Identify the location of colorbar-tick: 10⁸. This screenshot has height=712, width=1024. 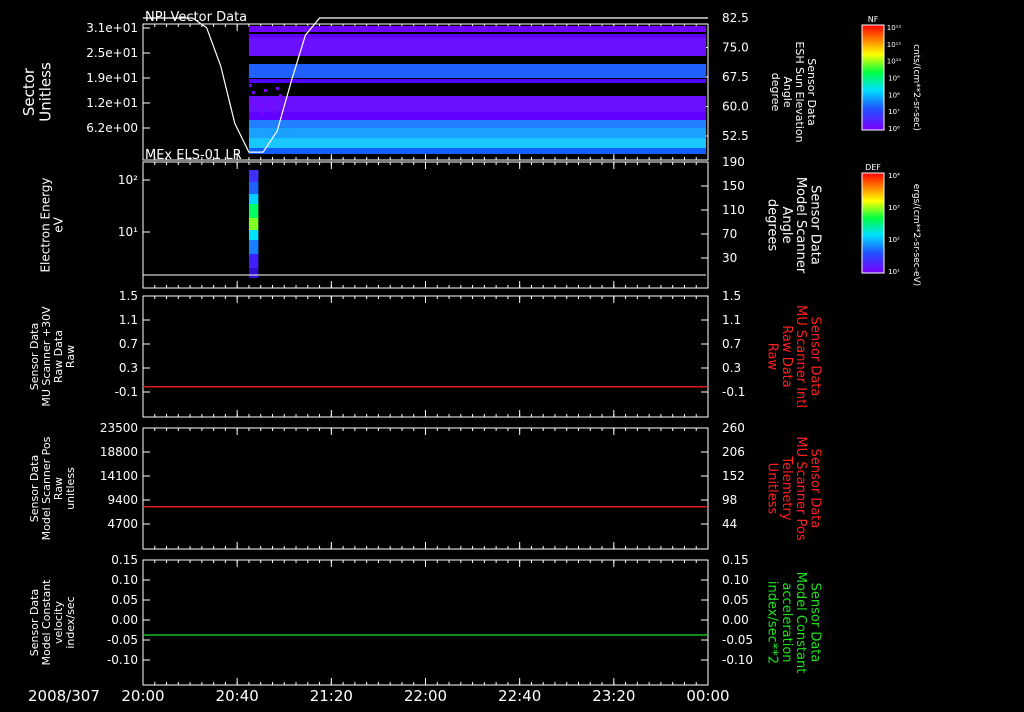
(894, 95).